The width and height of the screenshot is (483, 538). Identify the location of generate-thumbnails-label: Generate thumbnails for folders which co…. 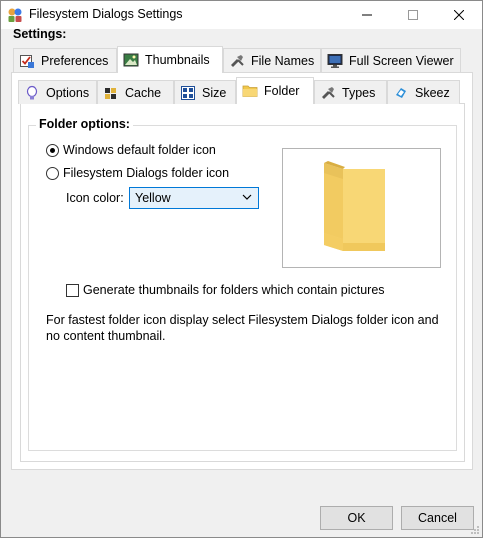
(234, 290).